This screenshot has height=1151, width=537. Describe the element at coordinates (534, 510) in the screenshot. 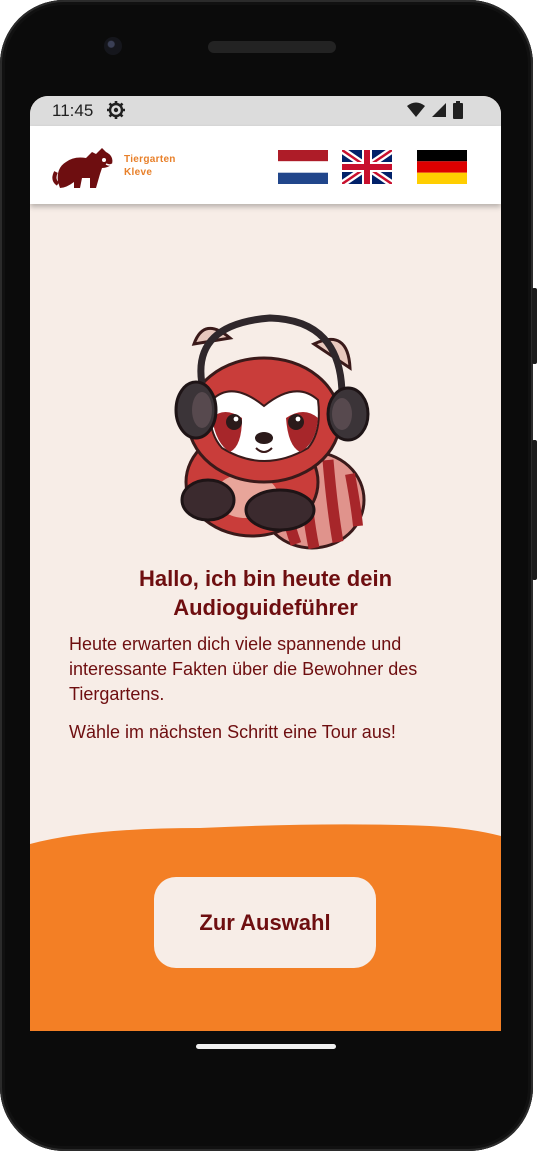

I see `volume-button` at that location.